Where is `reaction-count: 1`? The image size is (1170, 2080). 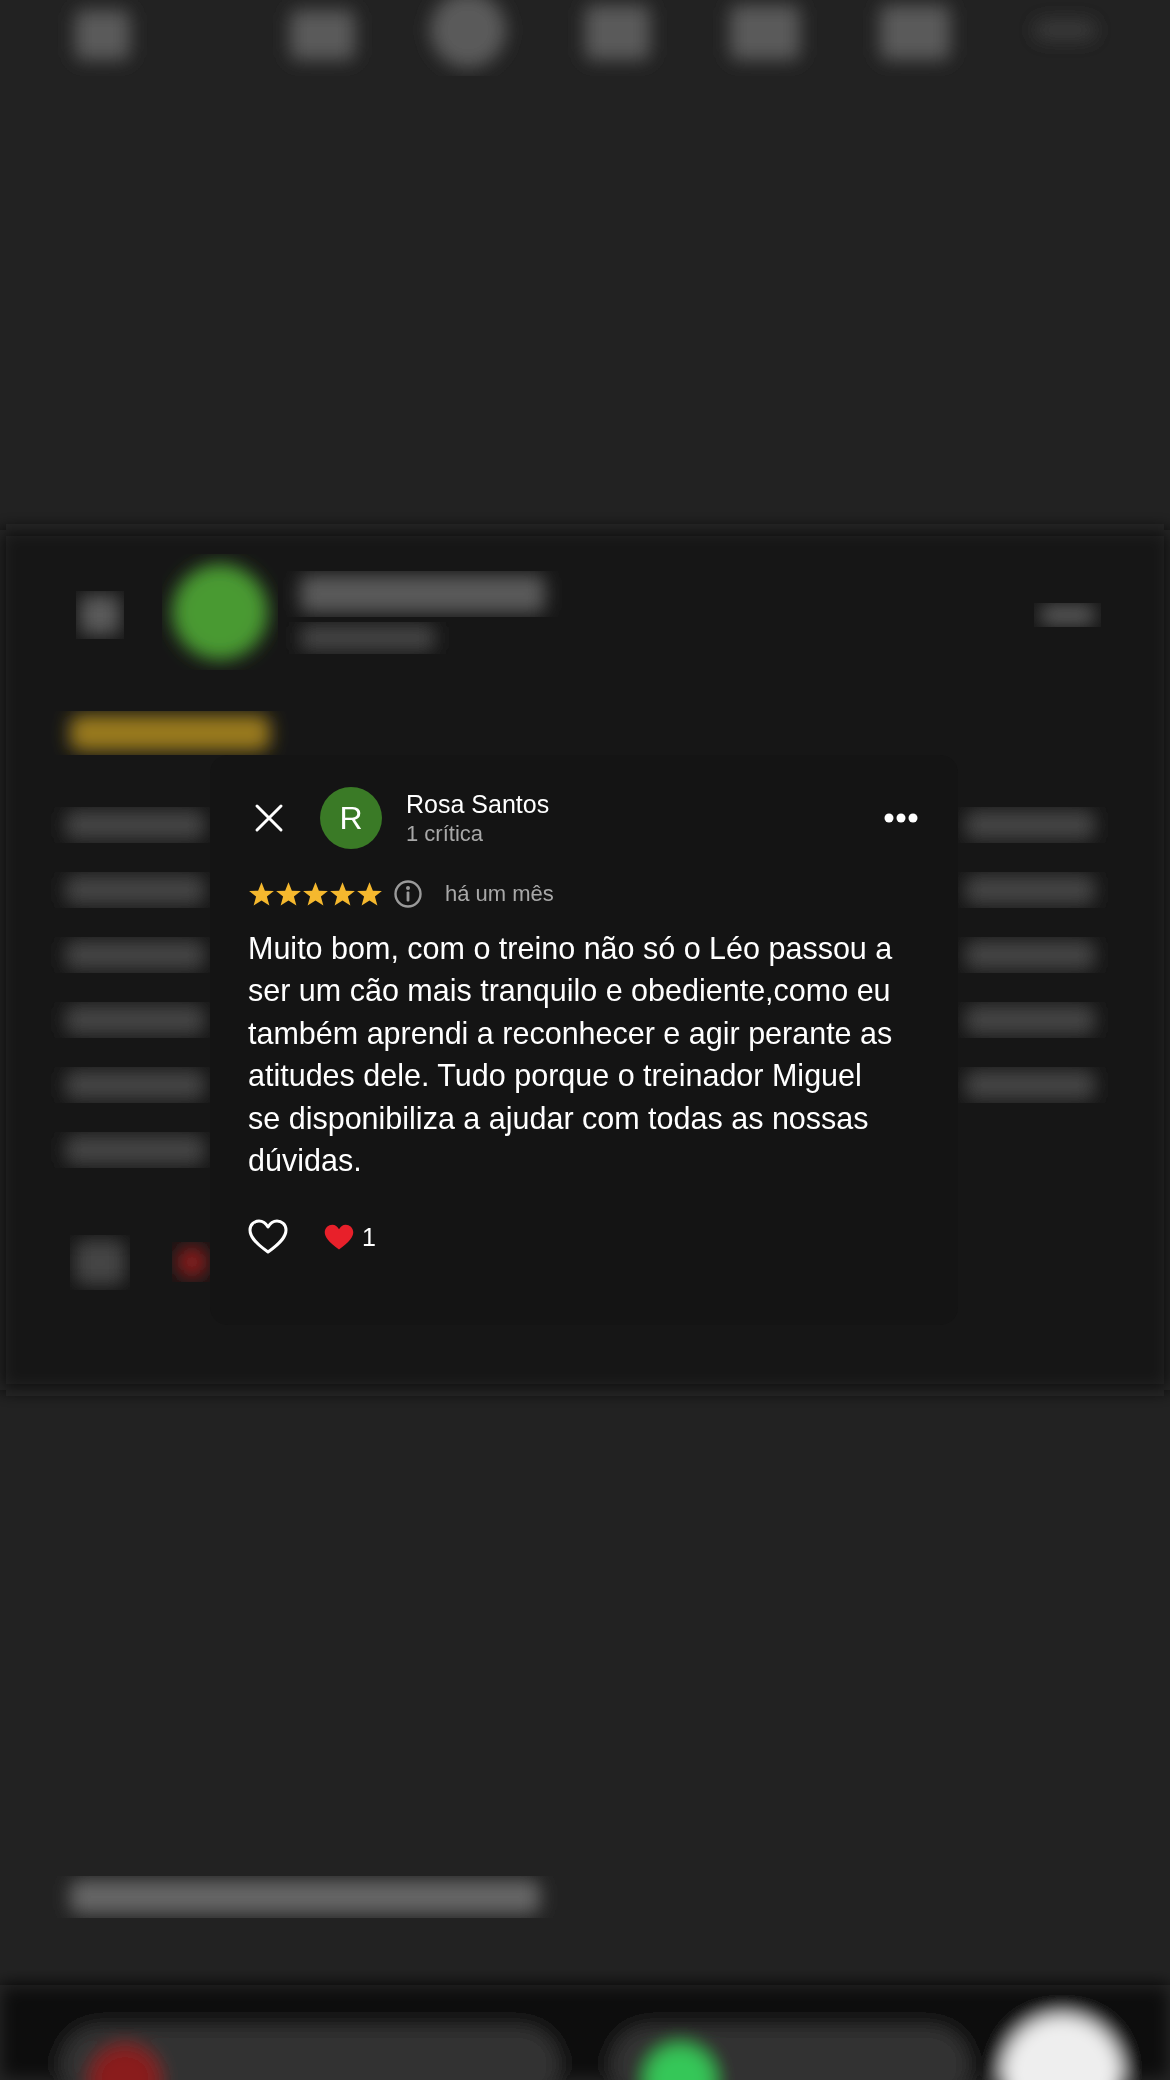
reaction-count: 1 is located at coordinates (369, 1237).